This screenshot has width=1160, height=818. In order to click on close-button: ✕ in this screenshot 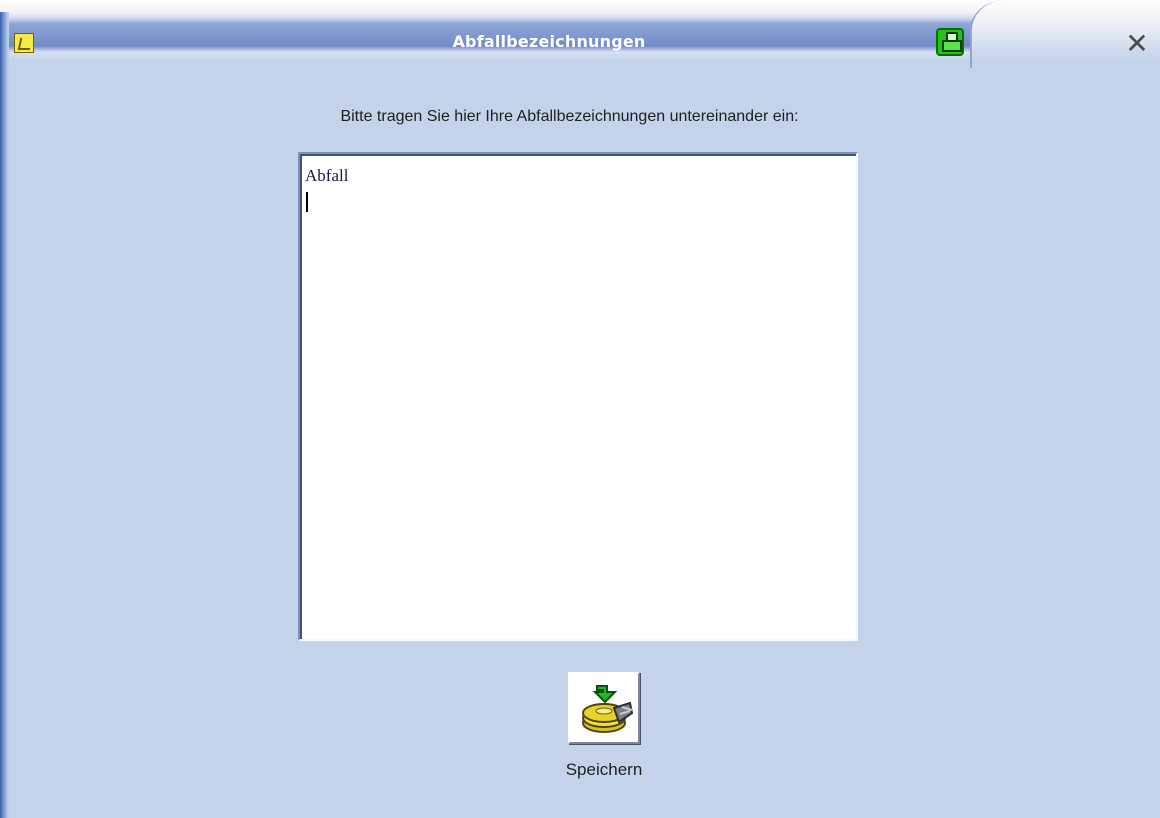, I will do `click(1137, 44)`.